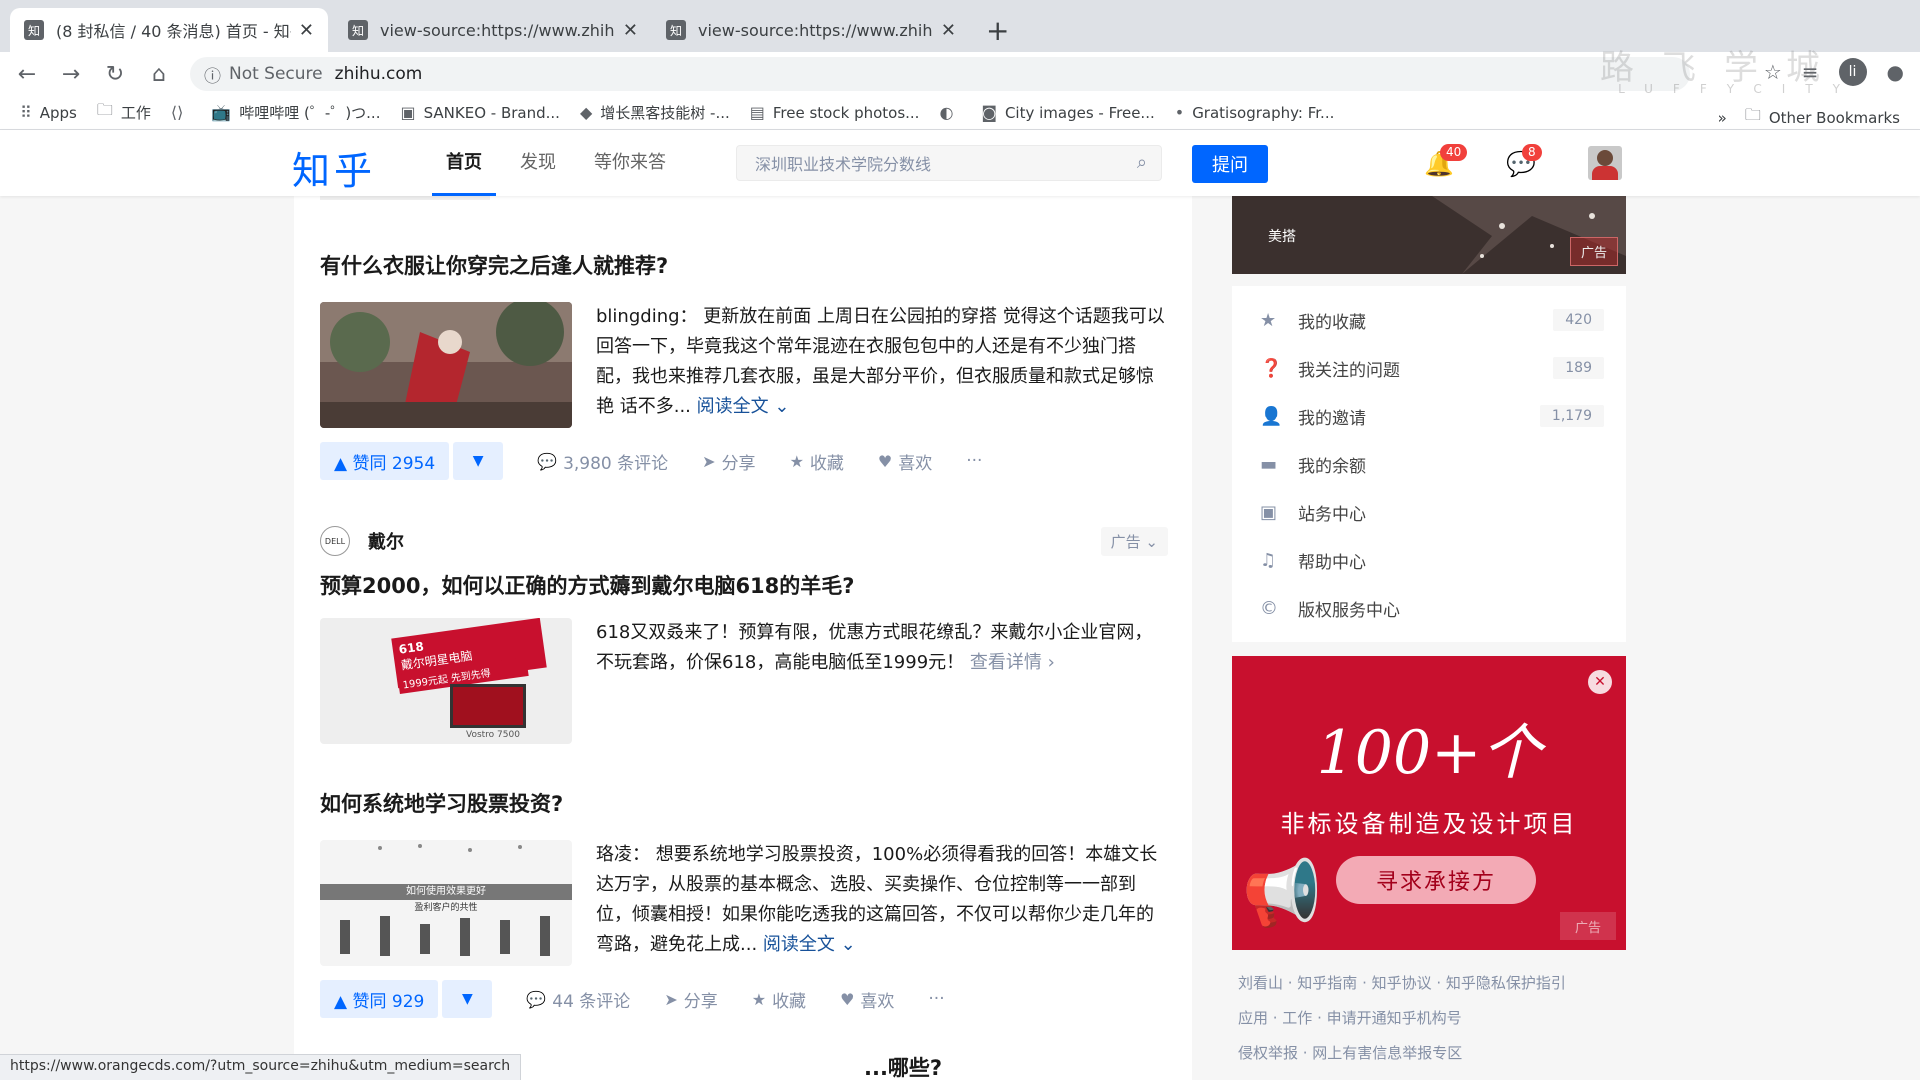  Describe the element at coordinates (159, 74) in the screenshot. I see `home-icon: ⌂` at that location.